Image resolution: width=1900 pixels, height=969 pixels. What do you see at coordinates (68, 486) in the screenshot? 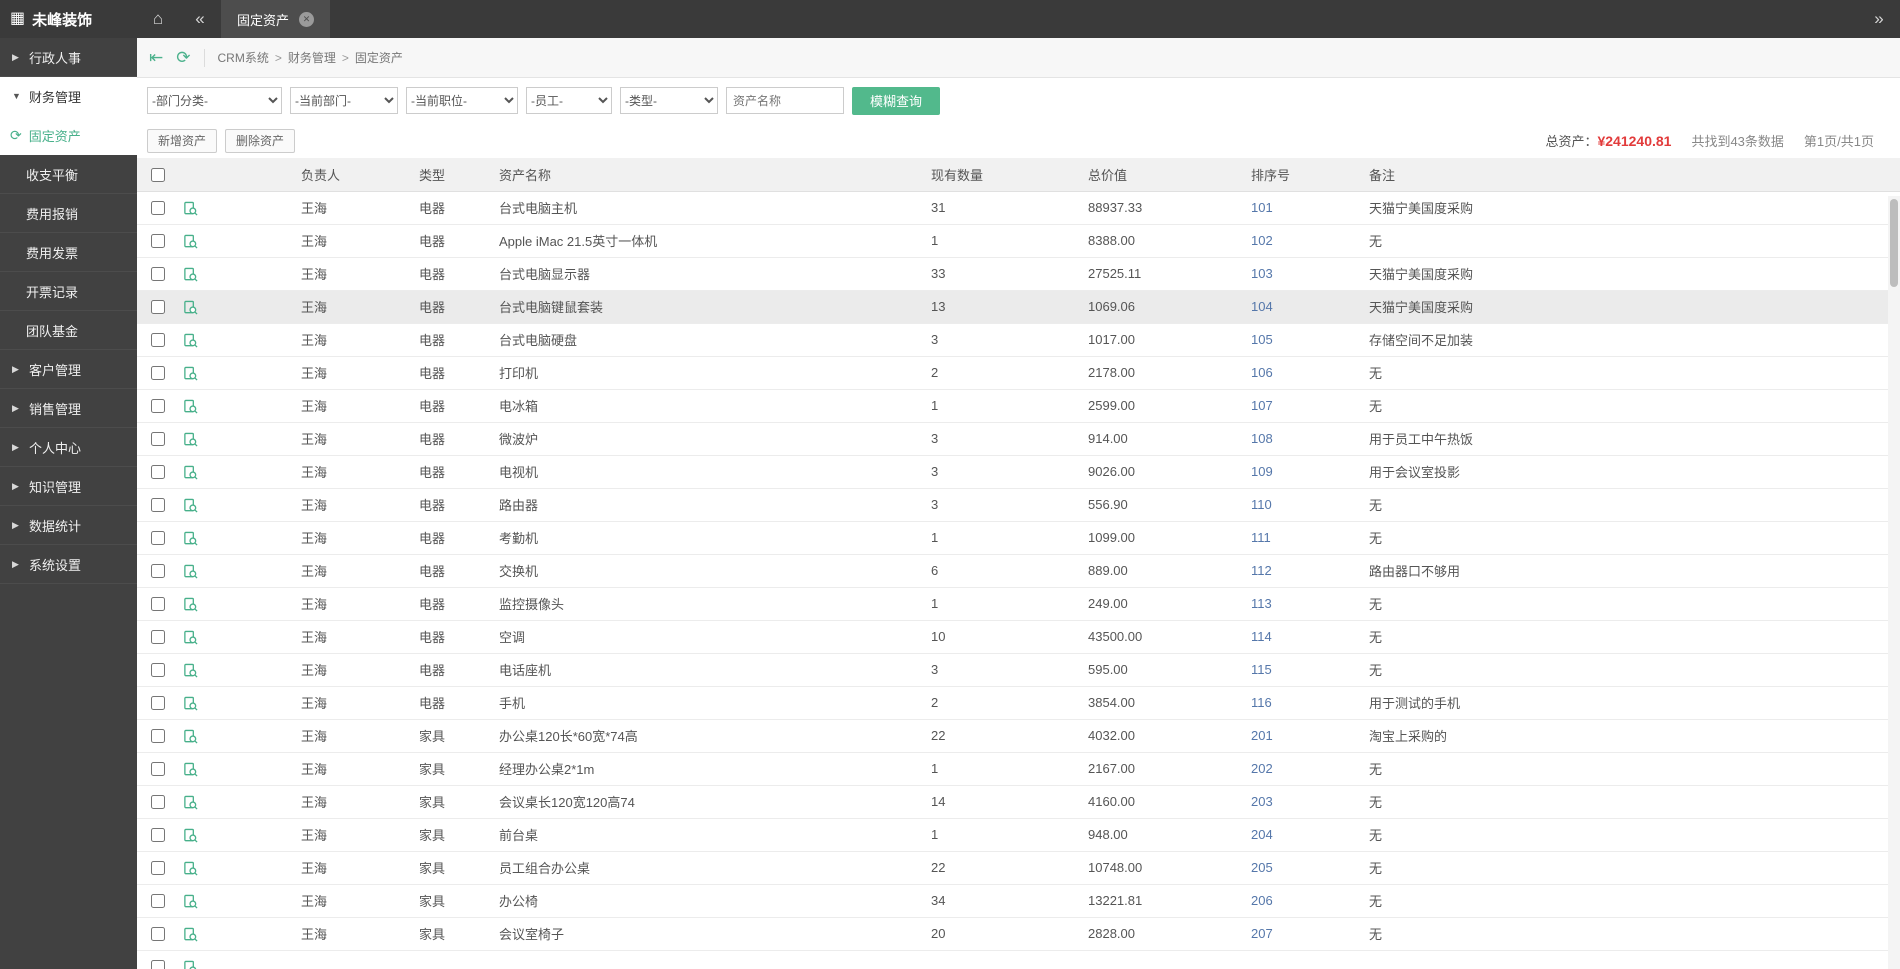
I see `sidebar-item-知识管理: ▶ 知识管理` at bounding box center [68, 486].